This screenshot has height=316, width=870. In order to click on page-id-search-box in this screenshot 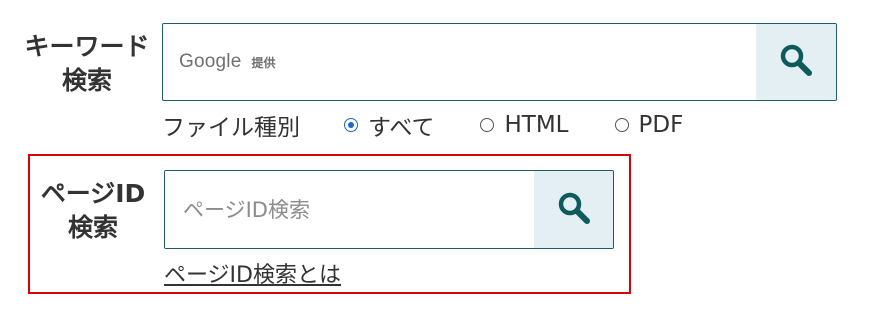, I will do `click(389, 209)`.